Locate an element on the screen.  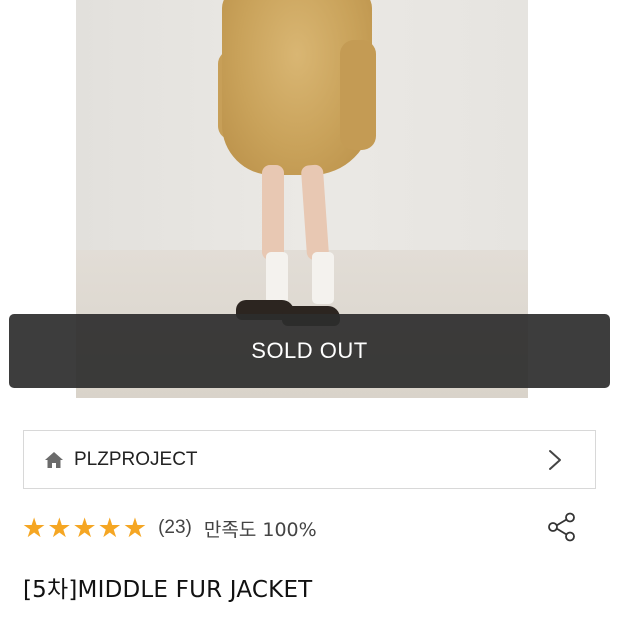
home-icon is located at coordinates (54, 460).